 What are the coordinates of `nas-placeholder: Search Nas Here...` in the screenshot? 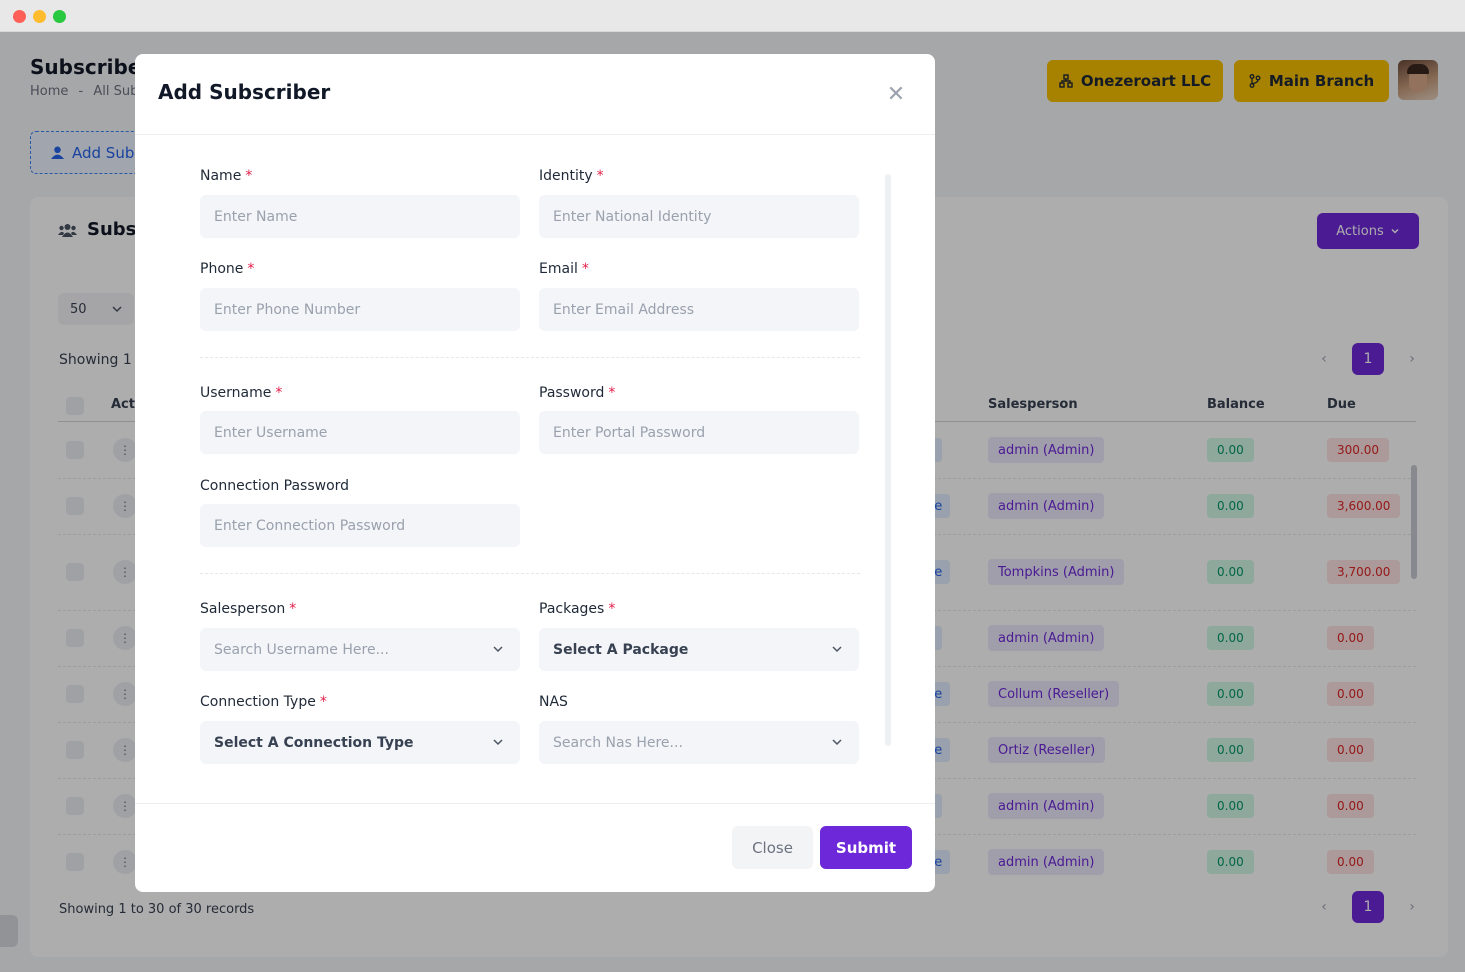 It's located at (618, 742).